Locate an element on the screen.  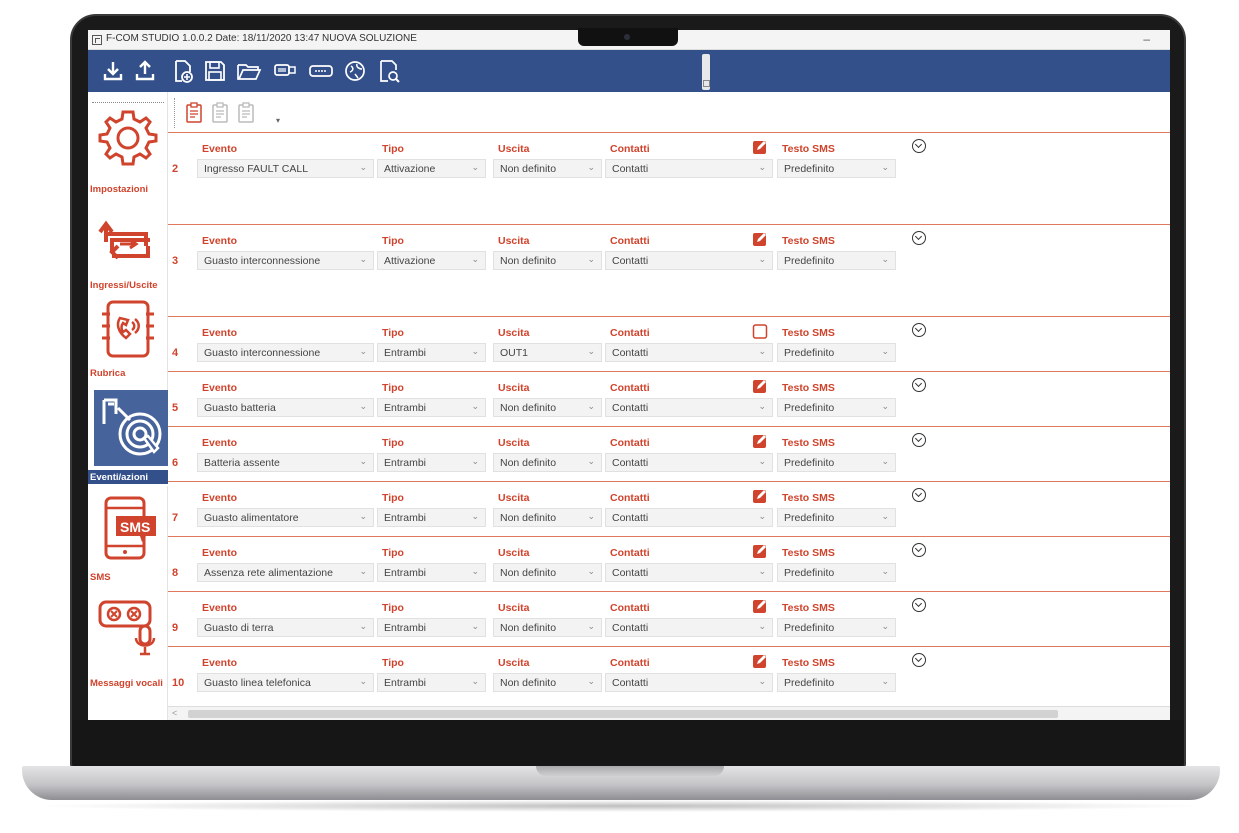
evento-select: Guasto alimentatore ⌄ is located at coordinates (285, 517).